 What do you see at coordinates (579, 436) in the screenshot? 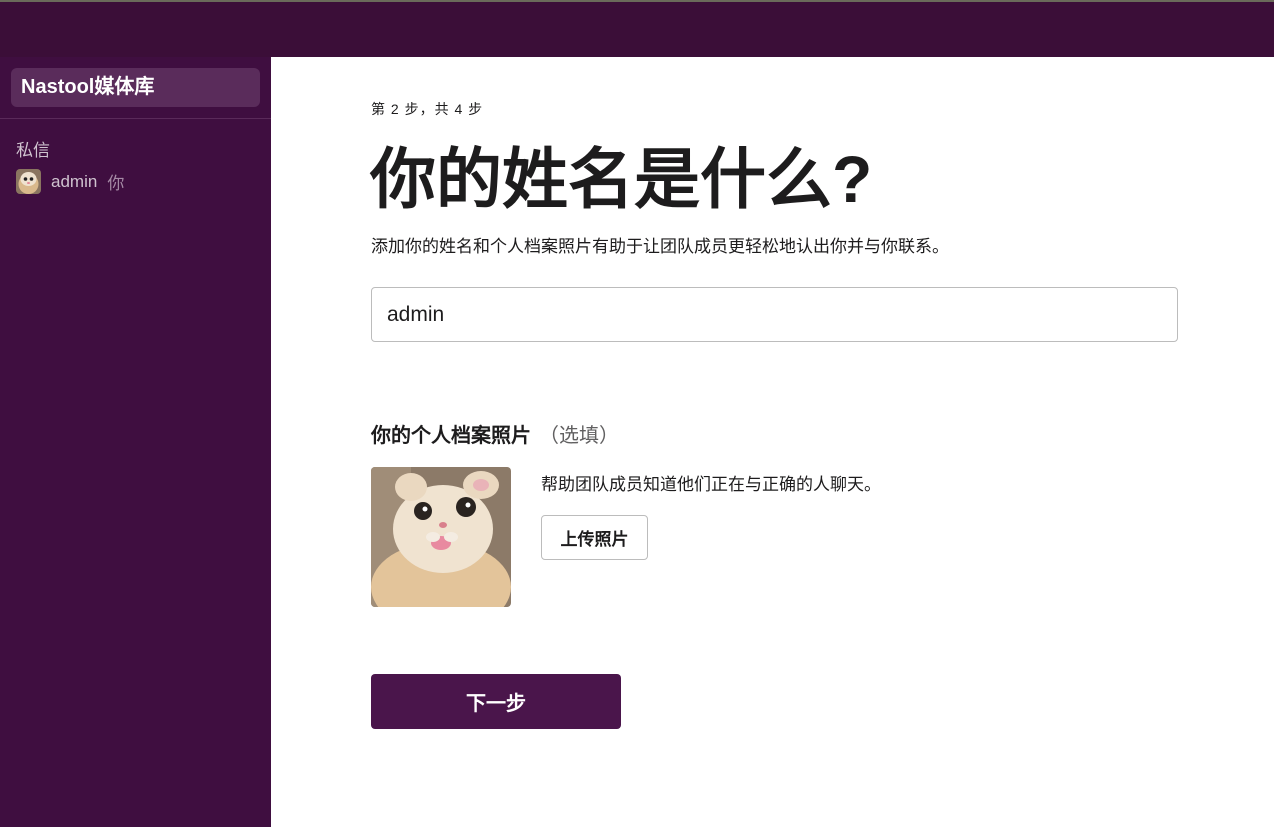
I see `photo-optional-label: （选填）` at bounding box center [579, 436].